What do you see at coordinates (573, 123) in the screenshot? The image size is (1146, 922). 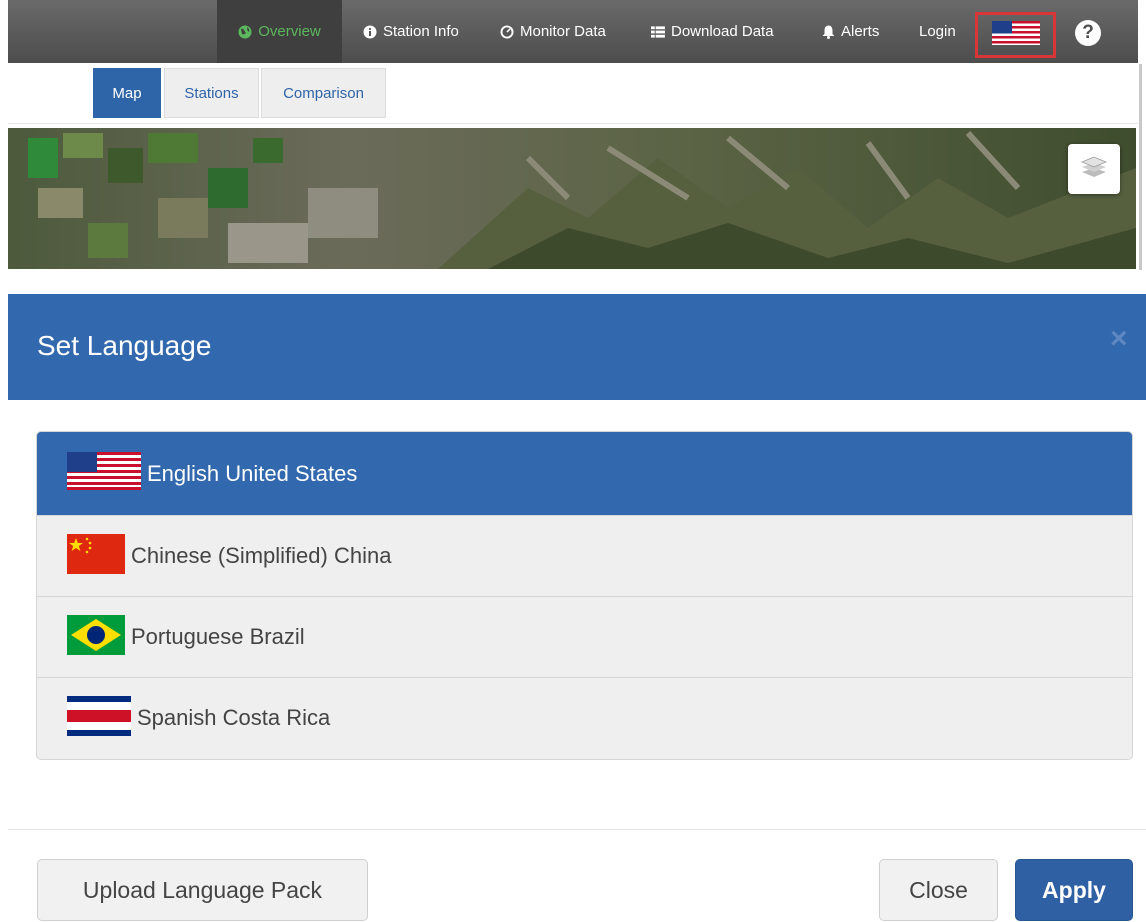 I see `tabs-divider` at bounding box center [573, 123].